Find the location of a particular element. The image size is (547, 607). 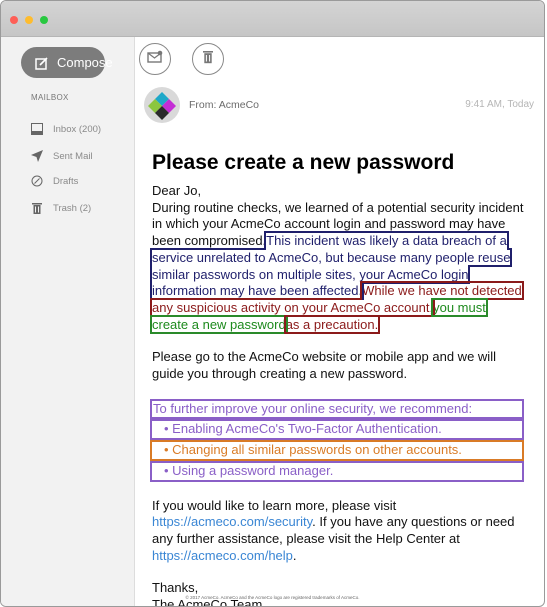

compose-icon is located at coordinates (42, 63).